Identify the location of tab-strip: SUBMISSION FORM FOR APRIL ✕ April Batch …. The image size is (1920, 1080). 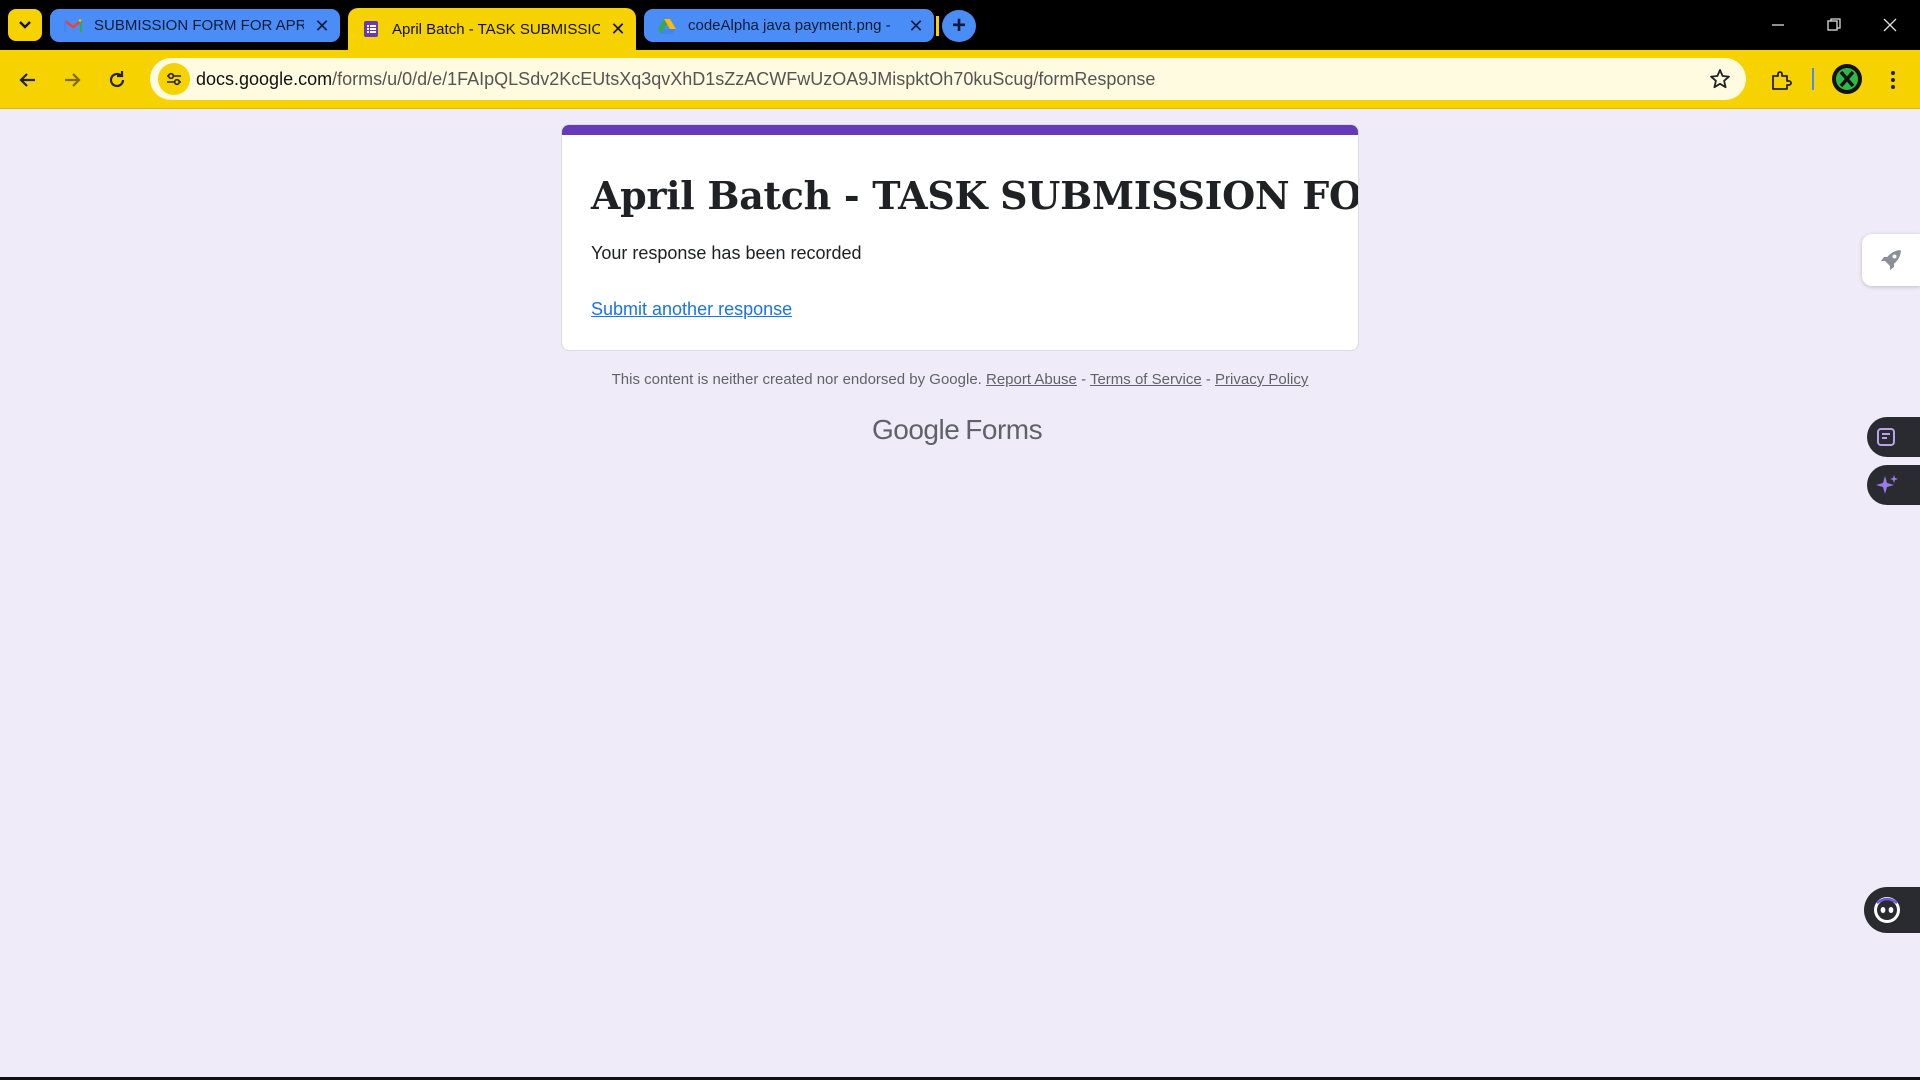
(960, 25).